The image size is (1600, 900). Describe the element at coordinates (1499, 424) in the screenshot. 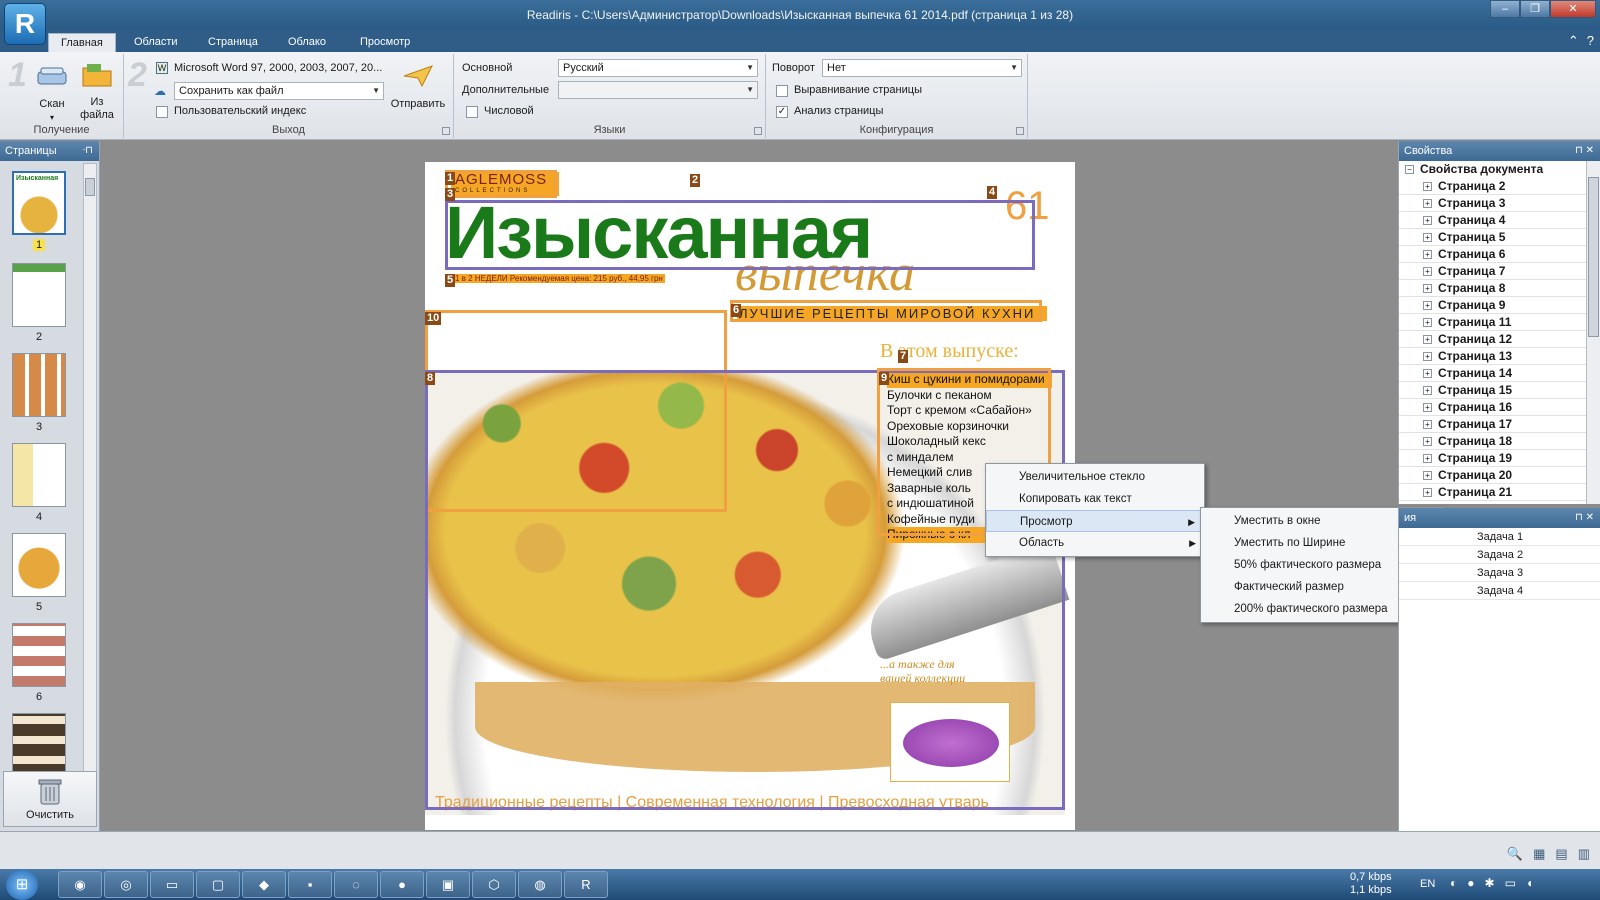

I see `tree-item-page: + Страница 17` at that location.